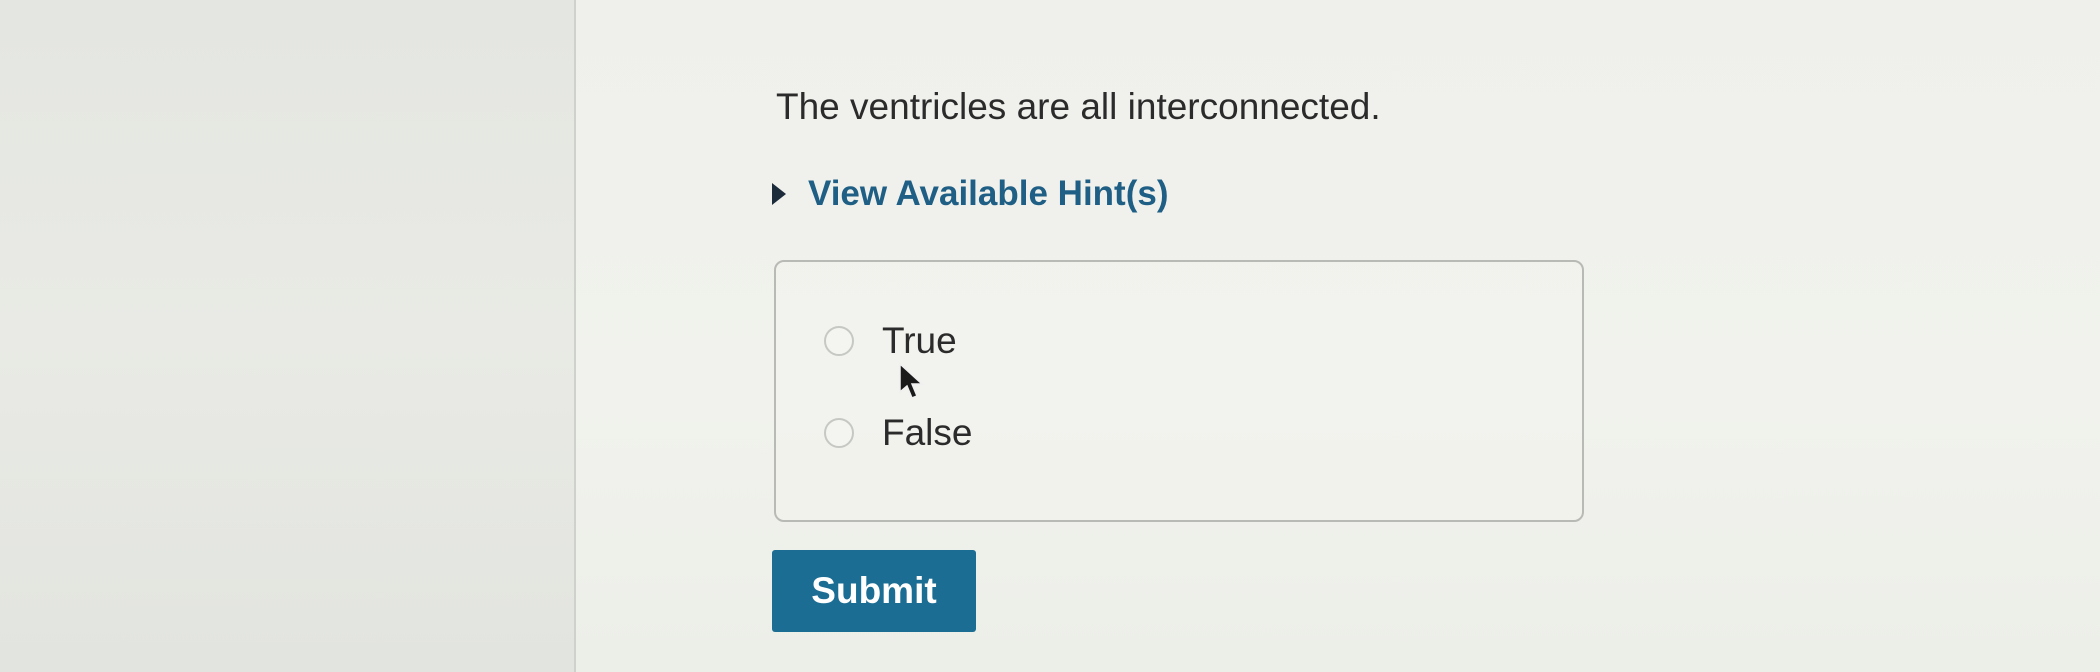 This screenshot has width=2100, height=672. Describe the element at coordinates (919, 340) in the screenshot. I see `option-true-label: True` at that location.